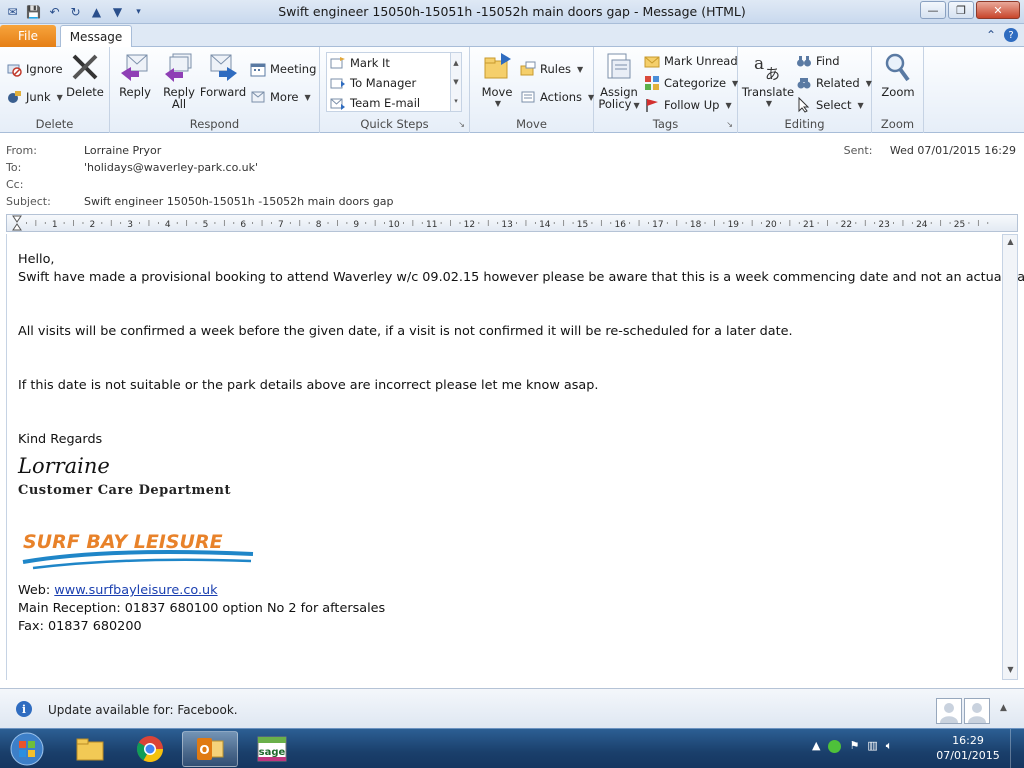 The height and width of the screenshot is (768, 1024). I want to click on ruler-number: 8, so click(319, 225).